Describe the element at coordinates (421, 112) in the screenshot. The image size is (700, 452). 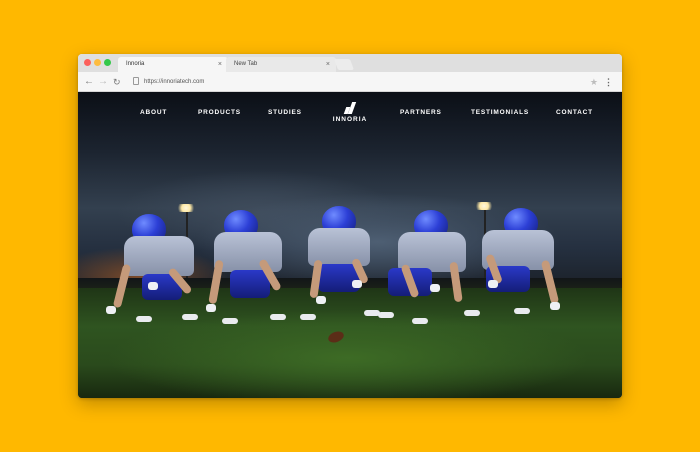
I see `nav-link-partners: PARTNERS` at that location.